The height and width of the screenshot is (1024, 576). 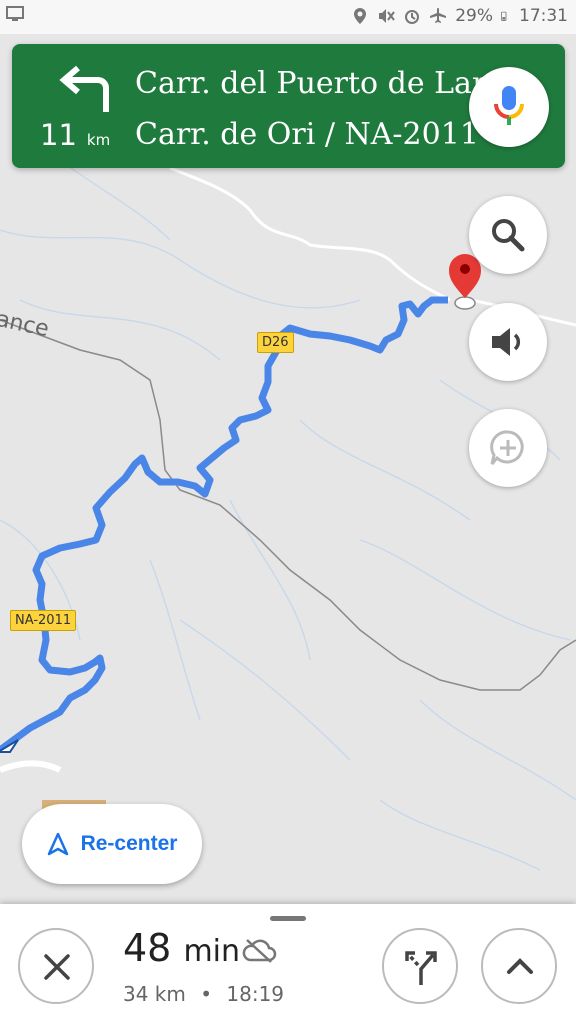 I want to click on arrival-time: 18:19, so click(x=255, y=994).